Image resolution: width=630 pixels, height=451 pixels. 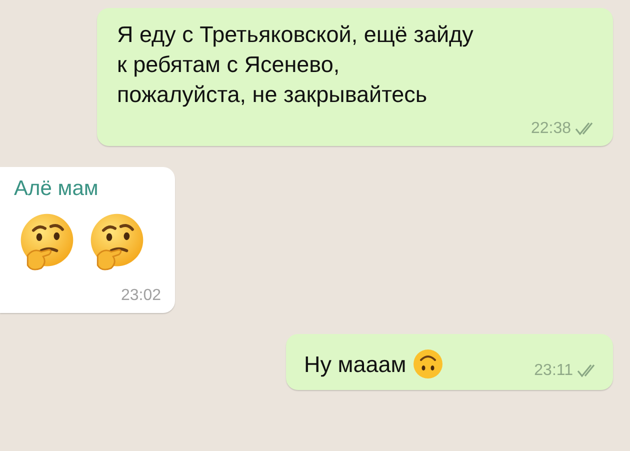 I want to click on sender-name: Алё мам, so click(x=57, y=189).